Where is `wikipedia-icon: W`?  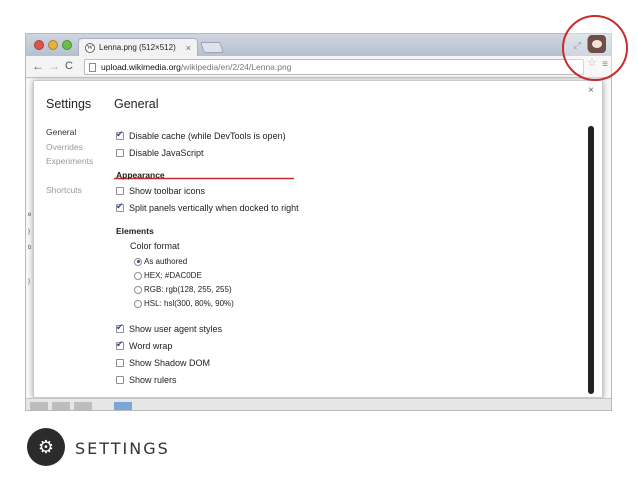
wikipedia-icon: W is located at coordinates (90, 47).